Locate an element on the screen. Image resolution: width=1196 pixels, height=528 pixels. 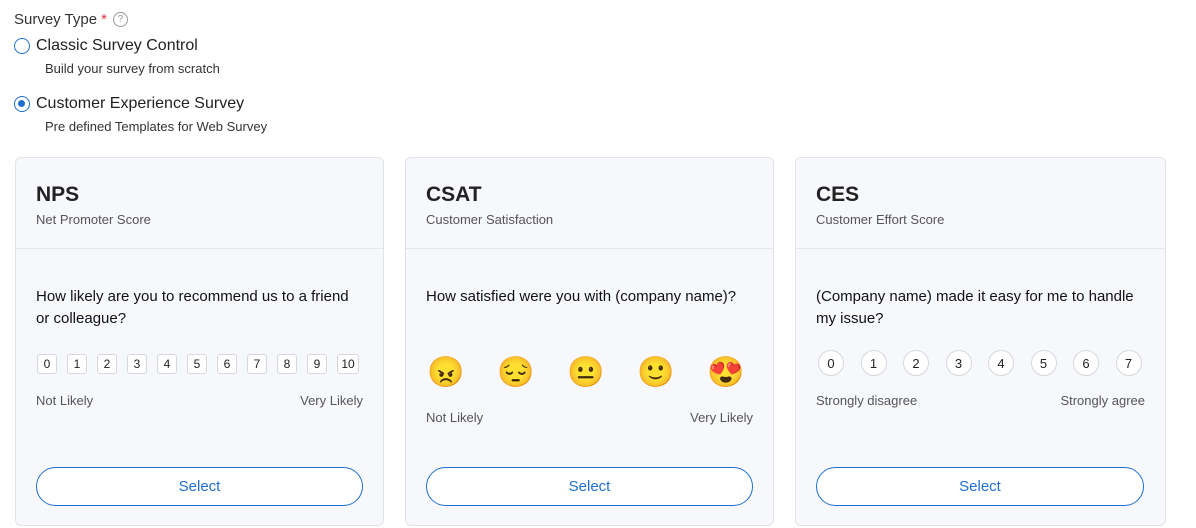
csat-emoji-scale: 😠 😔 😐 🙂 😍 is located at coordinates (586, 372).